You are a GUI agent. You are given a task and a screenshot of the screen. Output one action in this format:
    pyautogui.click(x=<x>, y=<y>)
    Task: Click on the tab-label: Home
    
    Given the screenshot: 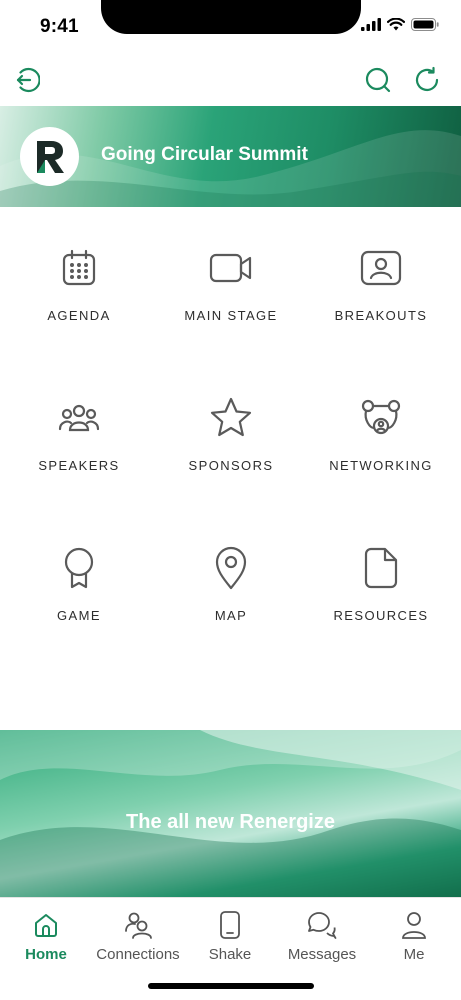 What is the action you would take?
    pyautogui.click(x=46, y=954)
    